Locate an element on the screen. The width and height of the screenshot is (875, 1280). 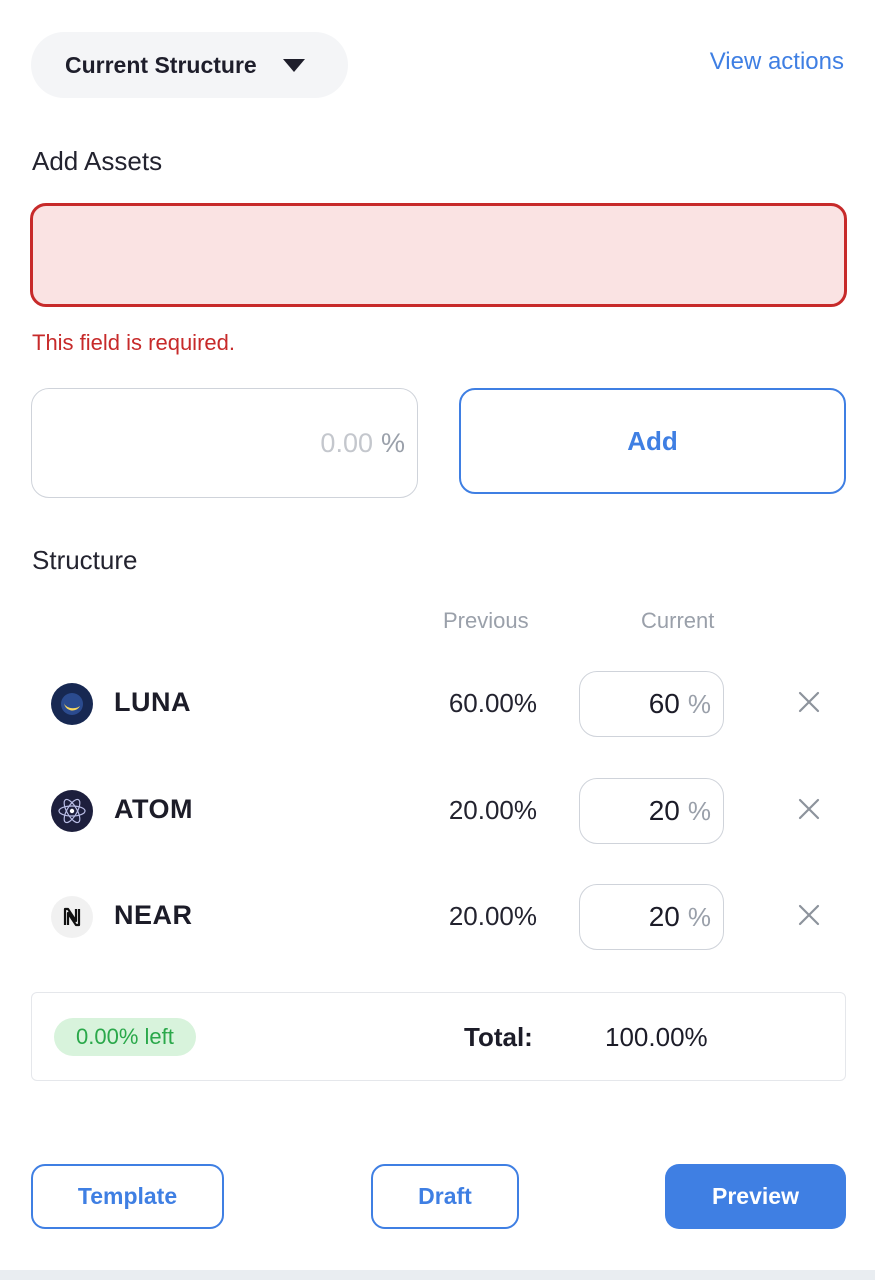
column-header-current: Current is located at coordinates (678, 620).